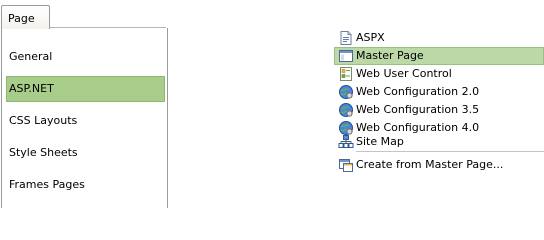 Image resolution: width=544 pixels, height=240 pixels. What do you see at coordinates (31, 56) in the screenshot?
I see `category-label: General` at bounding box center [31, 56].